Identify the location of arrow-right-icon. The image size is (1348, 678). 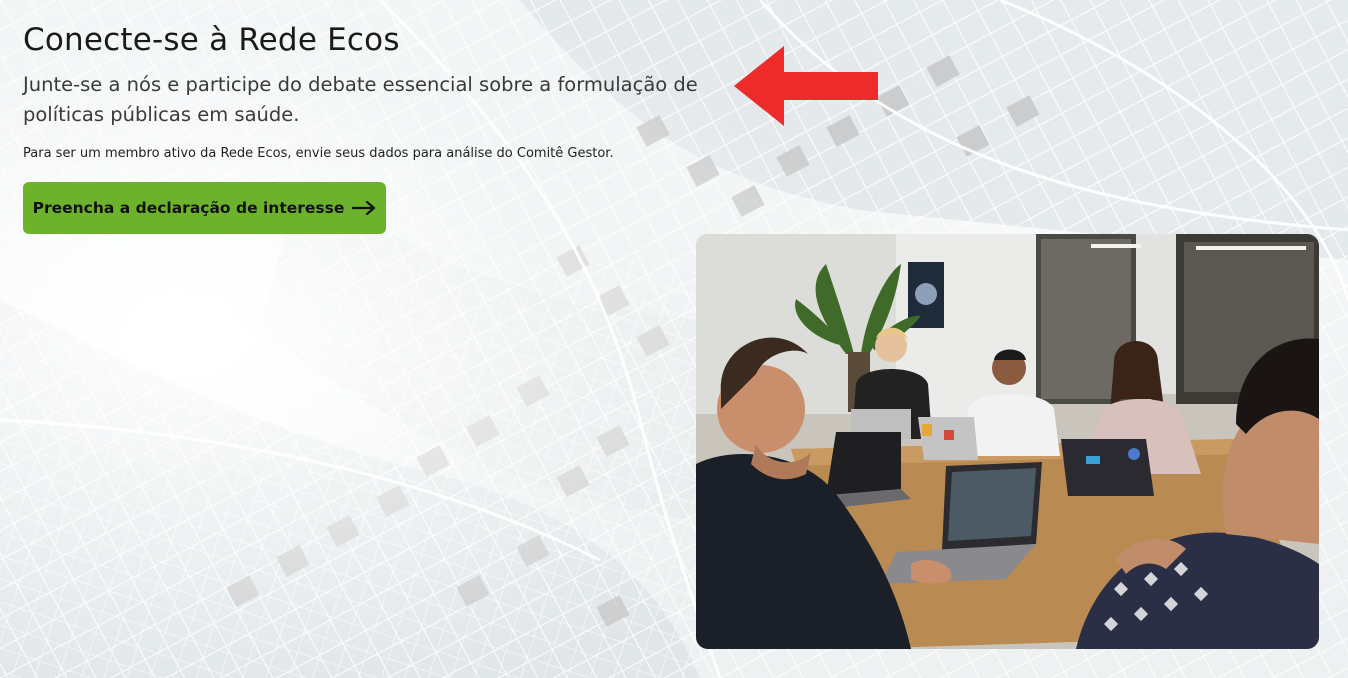
(364, 208).